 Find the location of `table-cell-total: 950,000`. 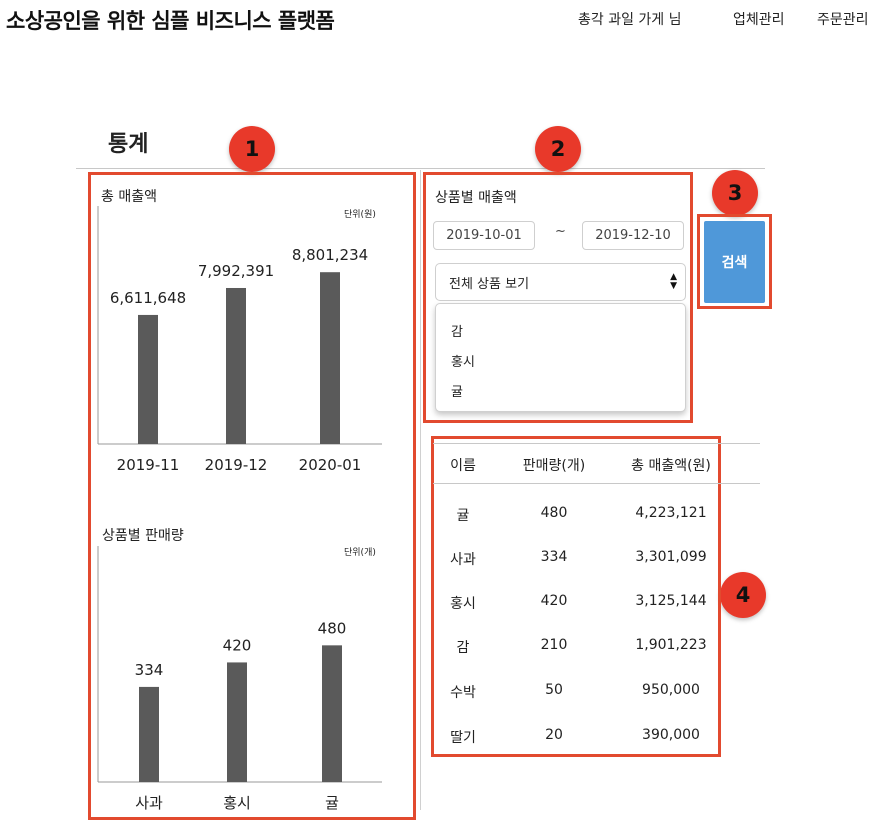

table-cell-total: 950,000 is located at coordinates (671, 690).